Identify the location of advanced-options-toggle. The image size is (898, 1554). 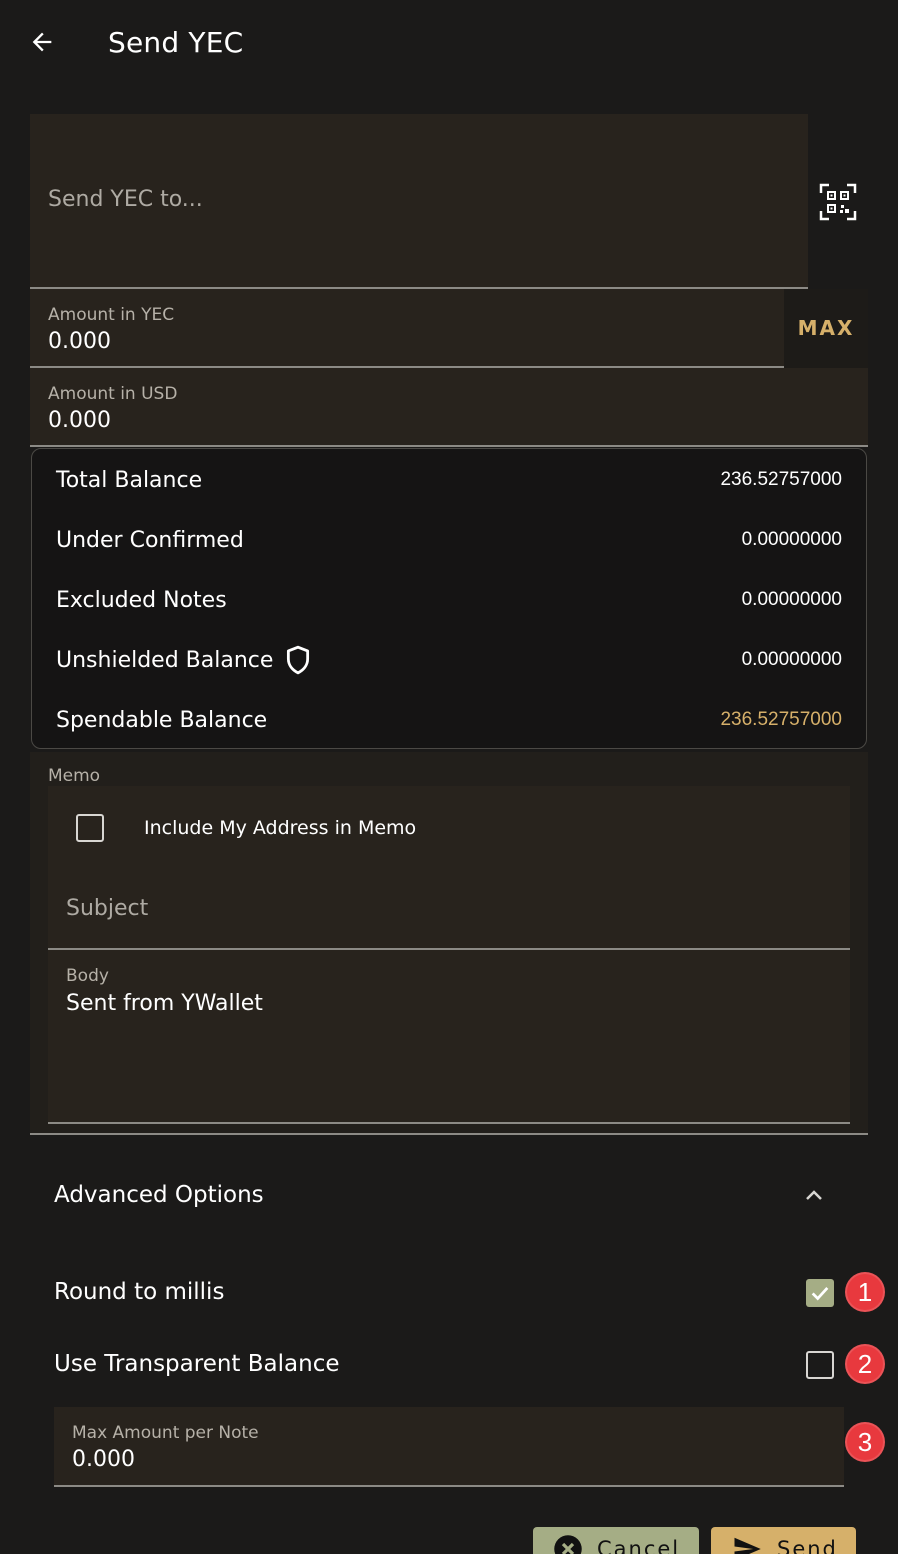
(814, 1196).